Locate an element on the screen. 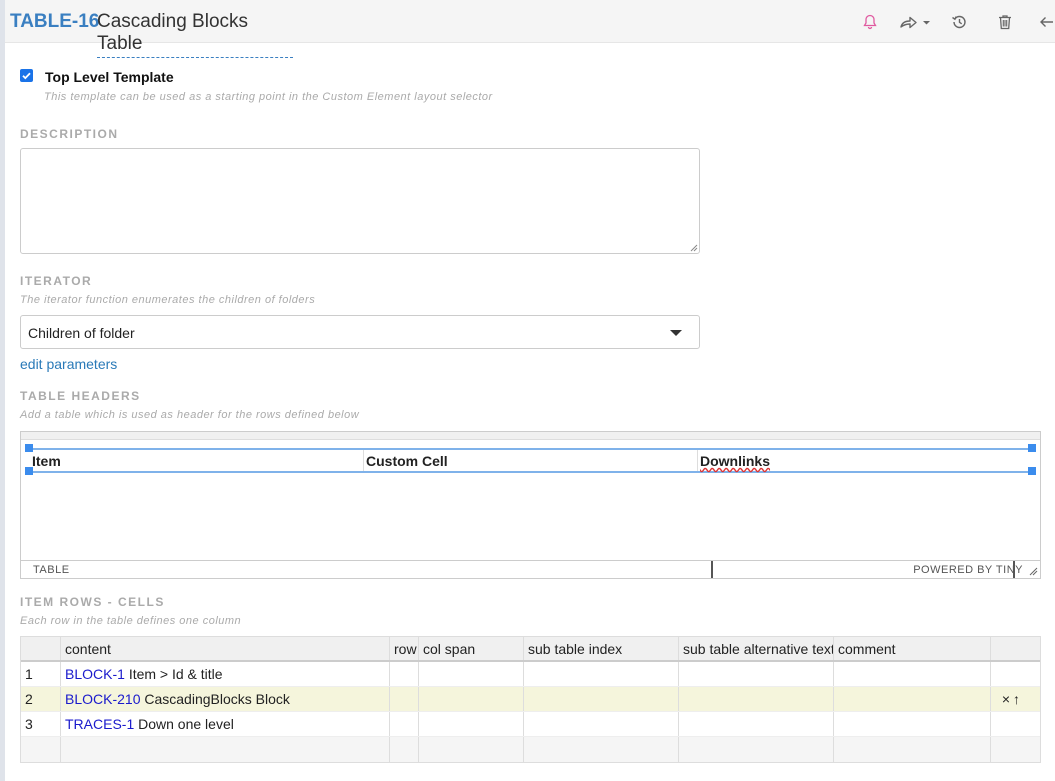 Image resolution: width=1055 pixels, height=781 pixels. column-header-actions is located at coordinates (1016, 648).